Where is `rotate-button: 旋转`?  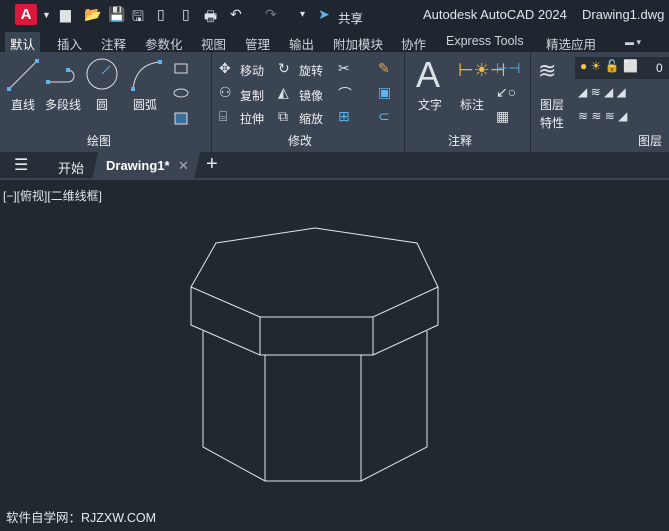
rotate-button: 旋转 is located at coordinates (311, 70).